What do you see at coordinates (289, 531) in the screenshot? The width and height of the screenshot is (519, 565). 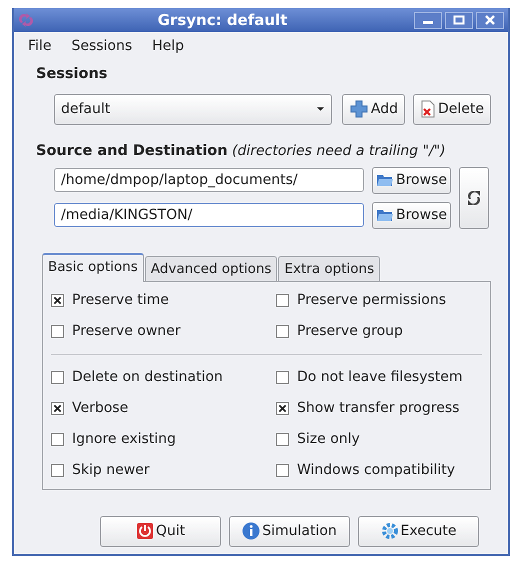 I see `simulation-button: Simulation` at bounding box center [289, 531].